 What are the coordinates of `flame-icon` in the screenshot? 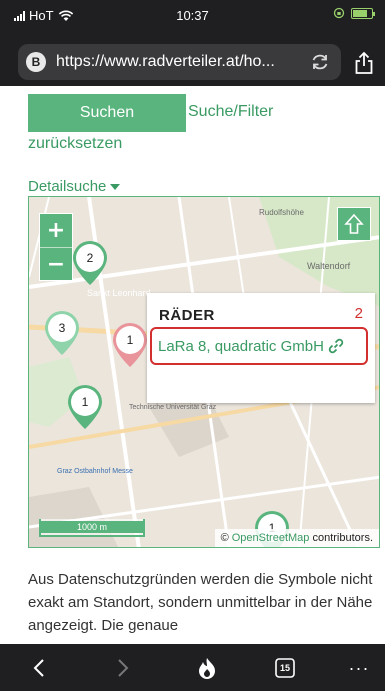 It's located at (207, 668).